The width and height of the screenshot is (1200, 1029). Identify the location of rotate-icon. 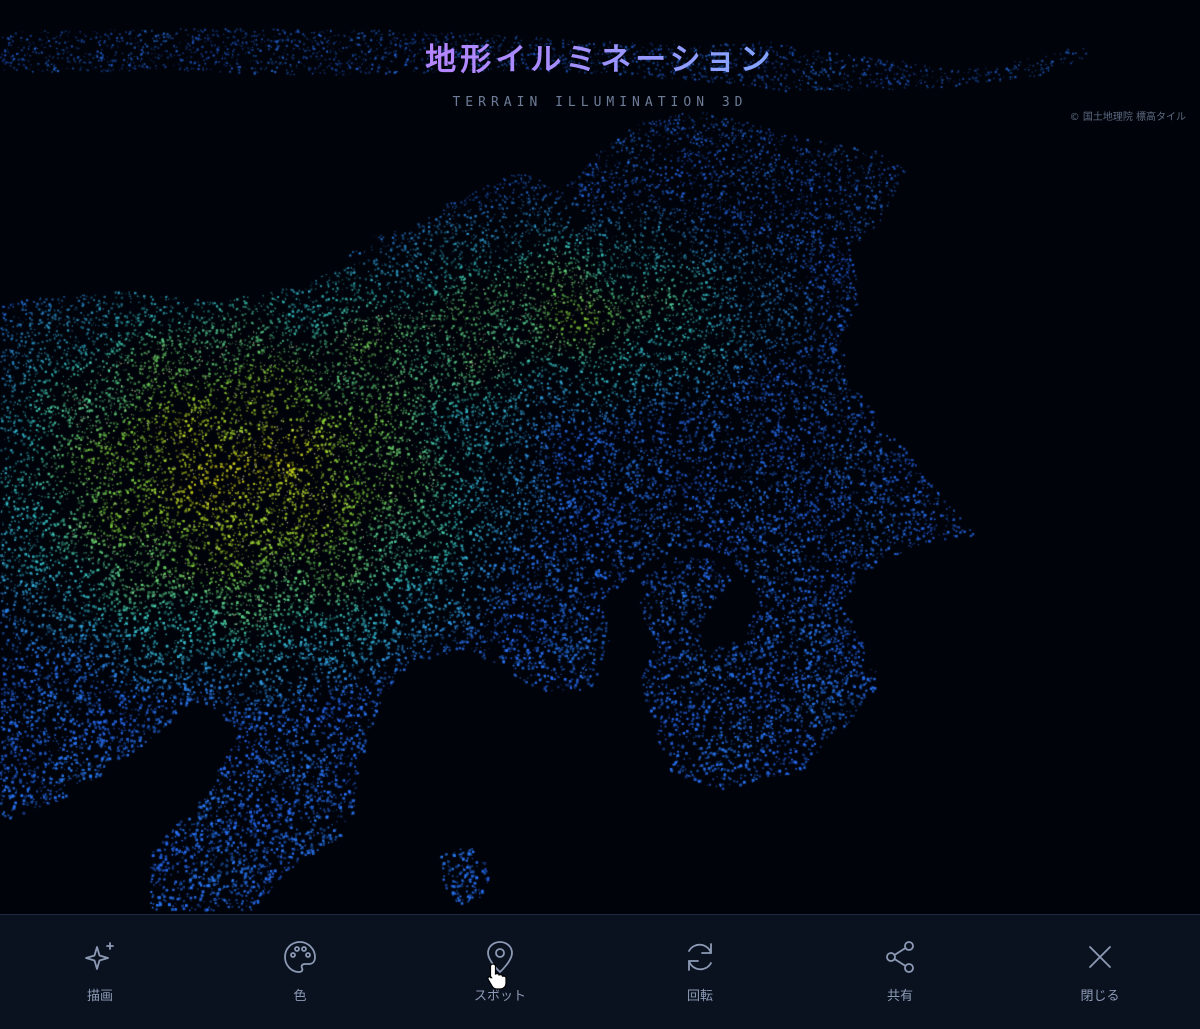
(700, 957).